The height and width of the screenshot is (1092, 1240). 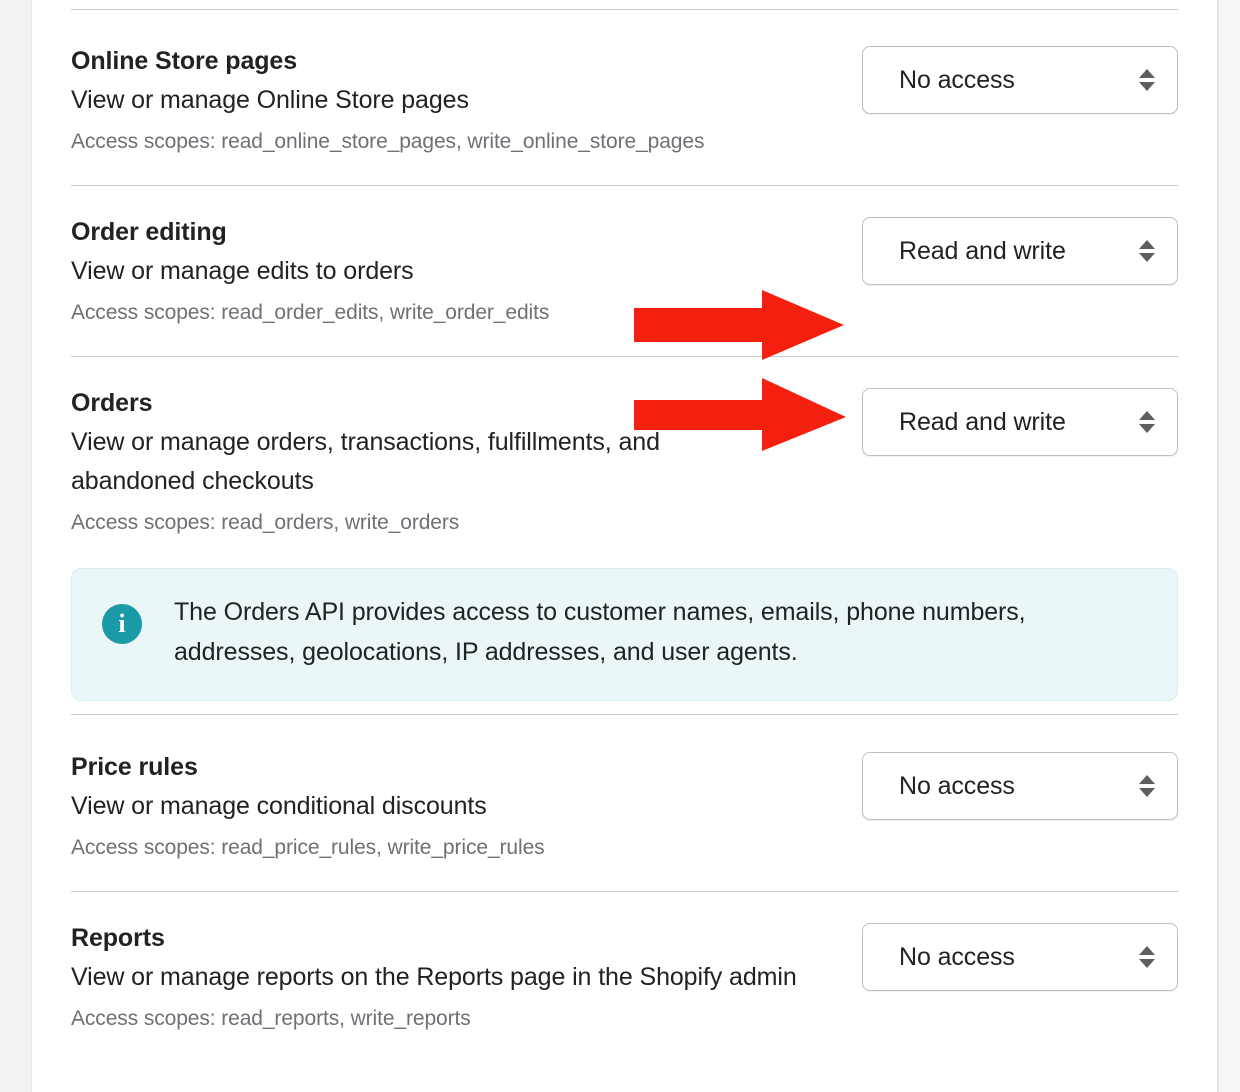 What do you see at coordinates (624, 9) in the screenshot?
I see `divider-top` at bounding box center [624, 9].